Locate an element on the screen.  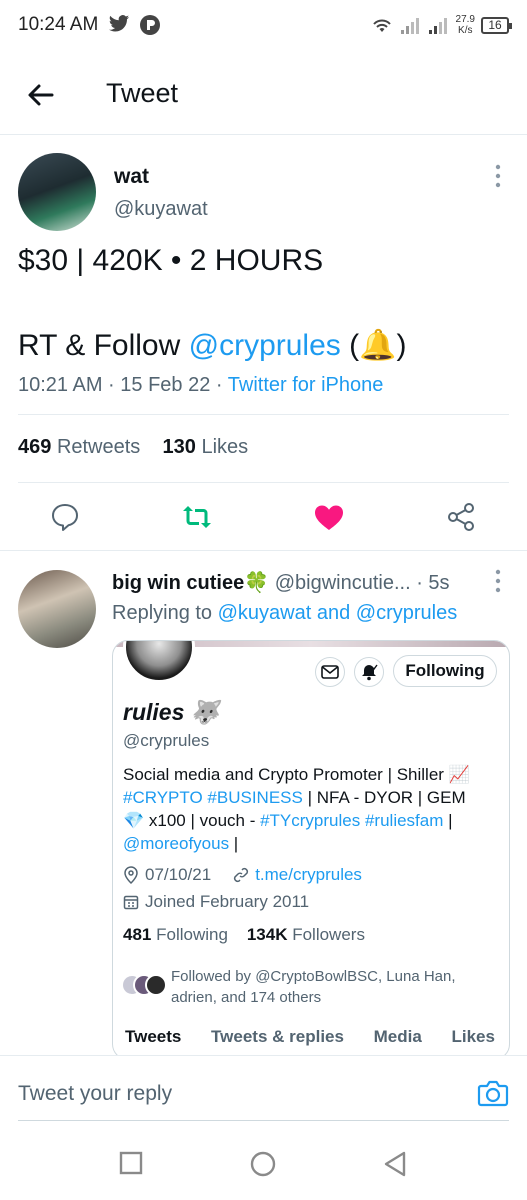
bio-line4-end: | is located at coordinates (234, 843).